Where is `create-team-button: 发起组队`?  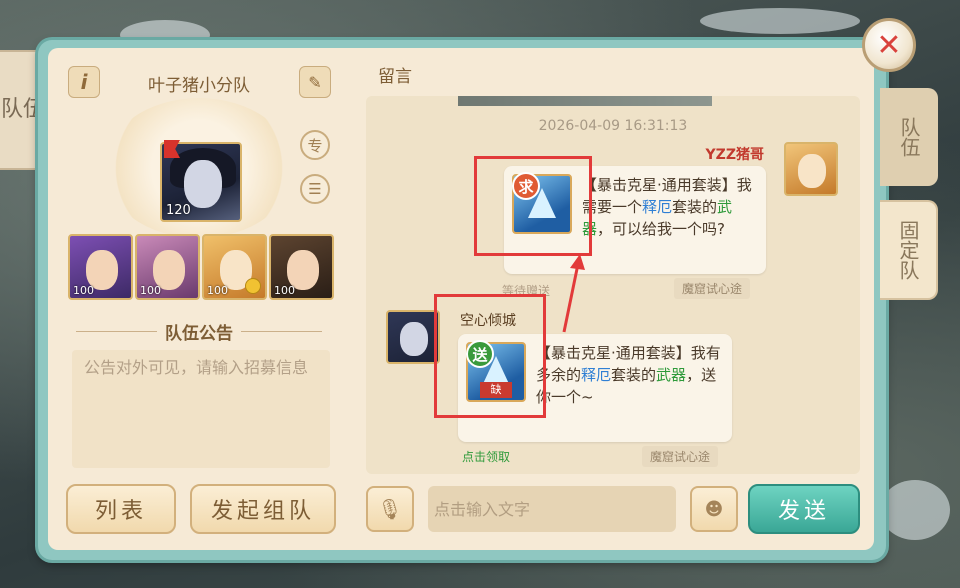 create-team-button: 发起组队 is located at coordinates (263, 509).